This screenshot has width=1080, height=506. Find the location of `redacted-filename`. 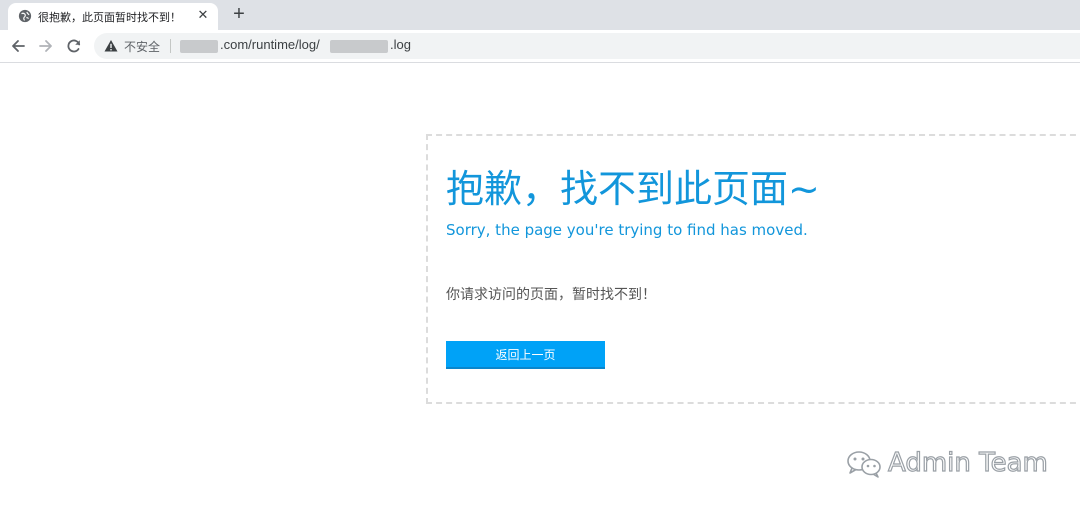

redacted-filename is located at coordinates (359, 46).